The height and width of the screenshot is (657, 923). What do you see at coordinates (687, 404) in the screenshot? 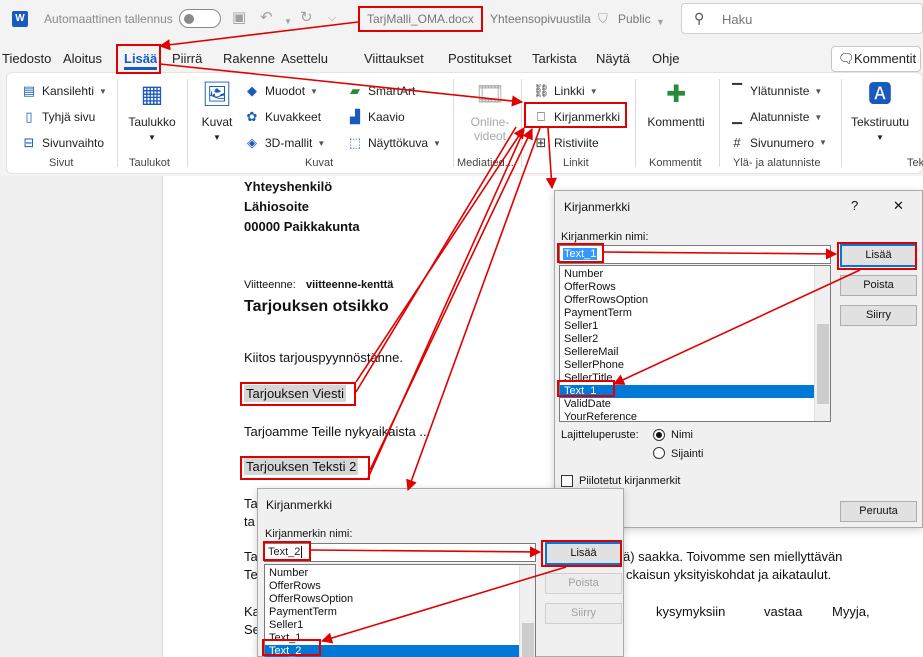
I see `bookmark-list-item: ValidDate` at bounding box center [687, 404].